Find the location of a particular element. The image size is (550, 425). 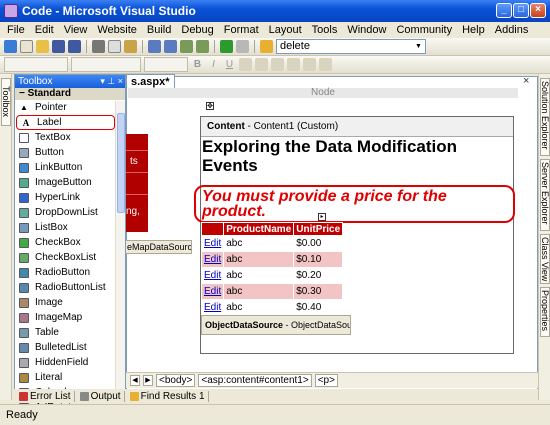

find-combo: delete ▼ is located at coordinates (351, 46).